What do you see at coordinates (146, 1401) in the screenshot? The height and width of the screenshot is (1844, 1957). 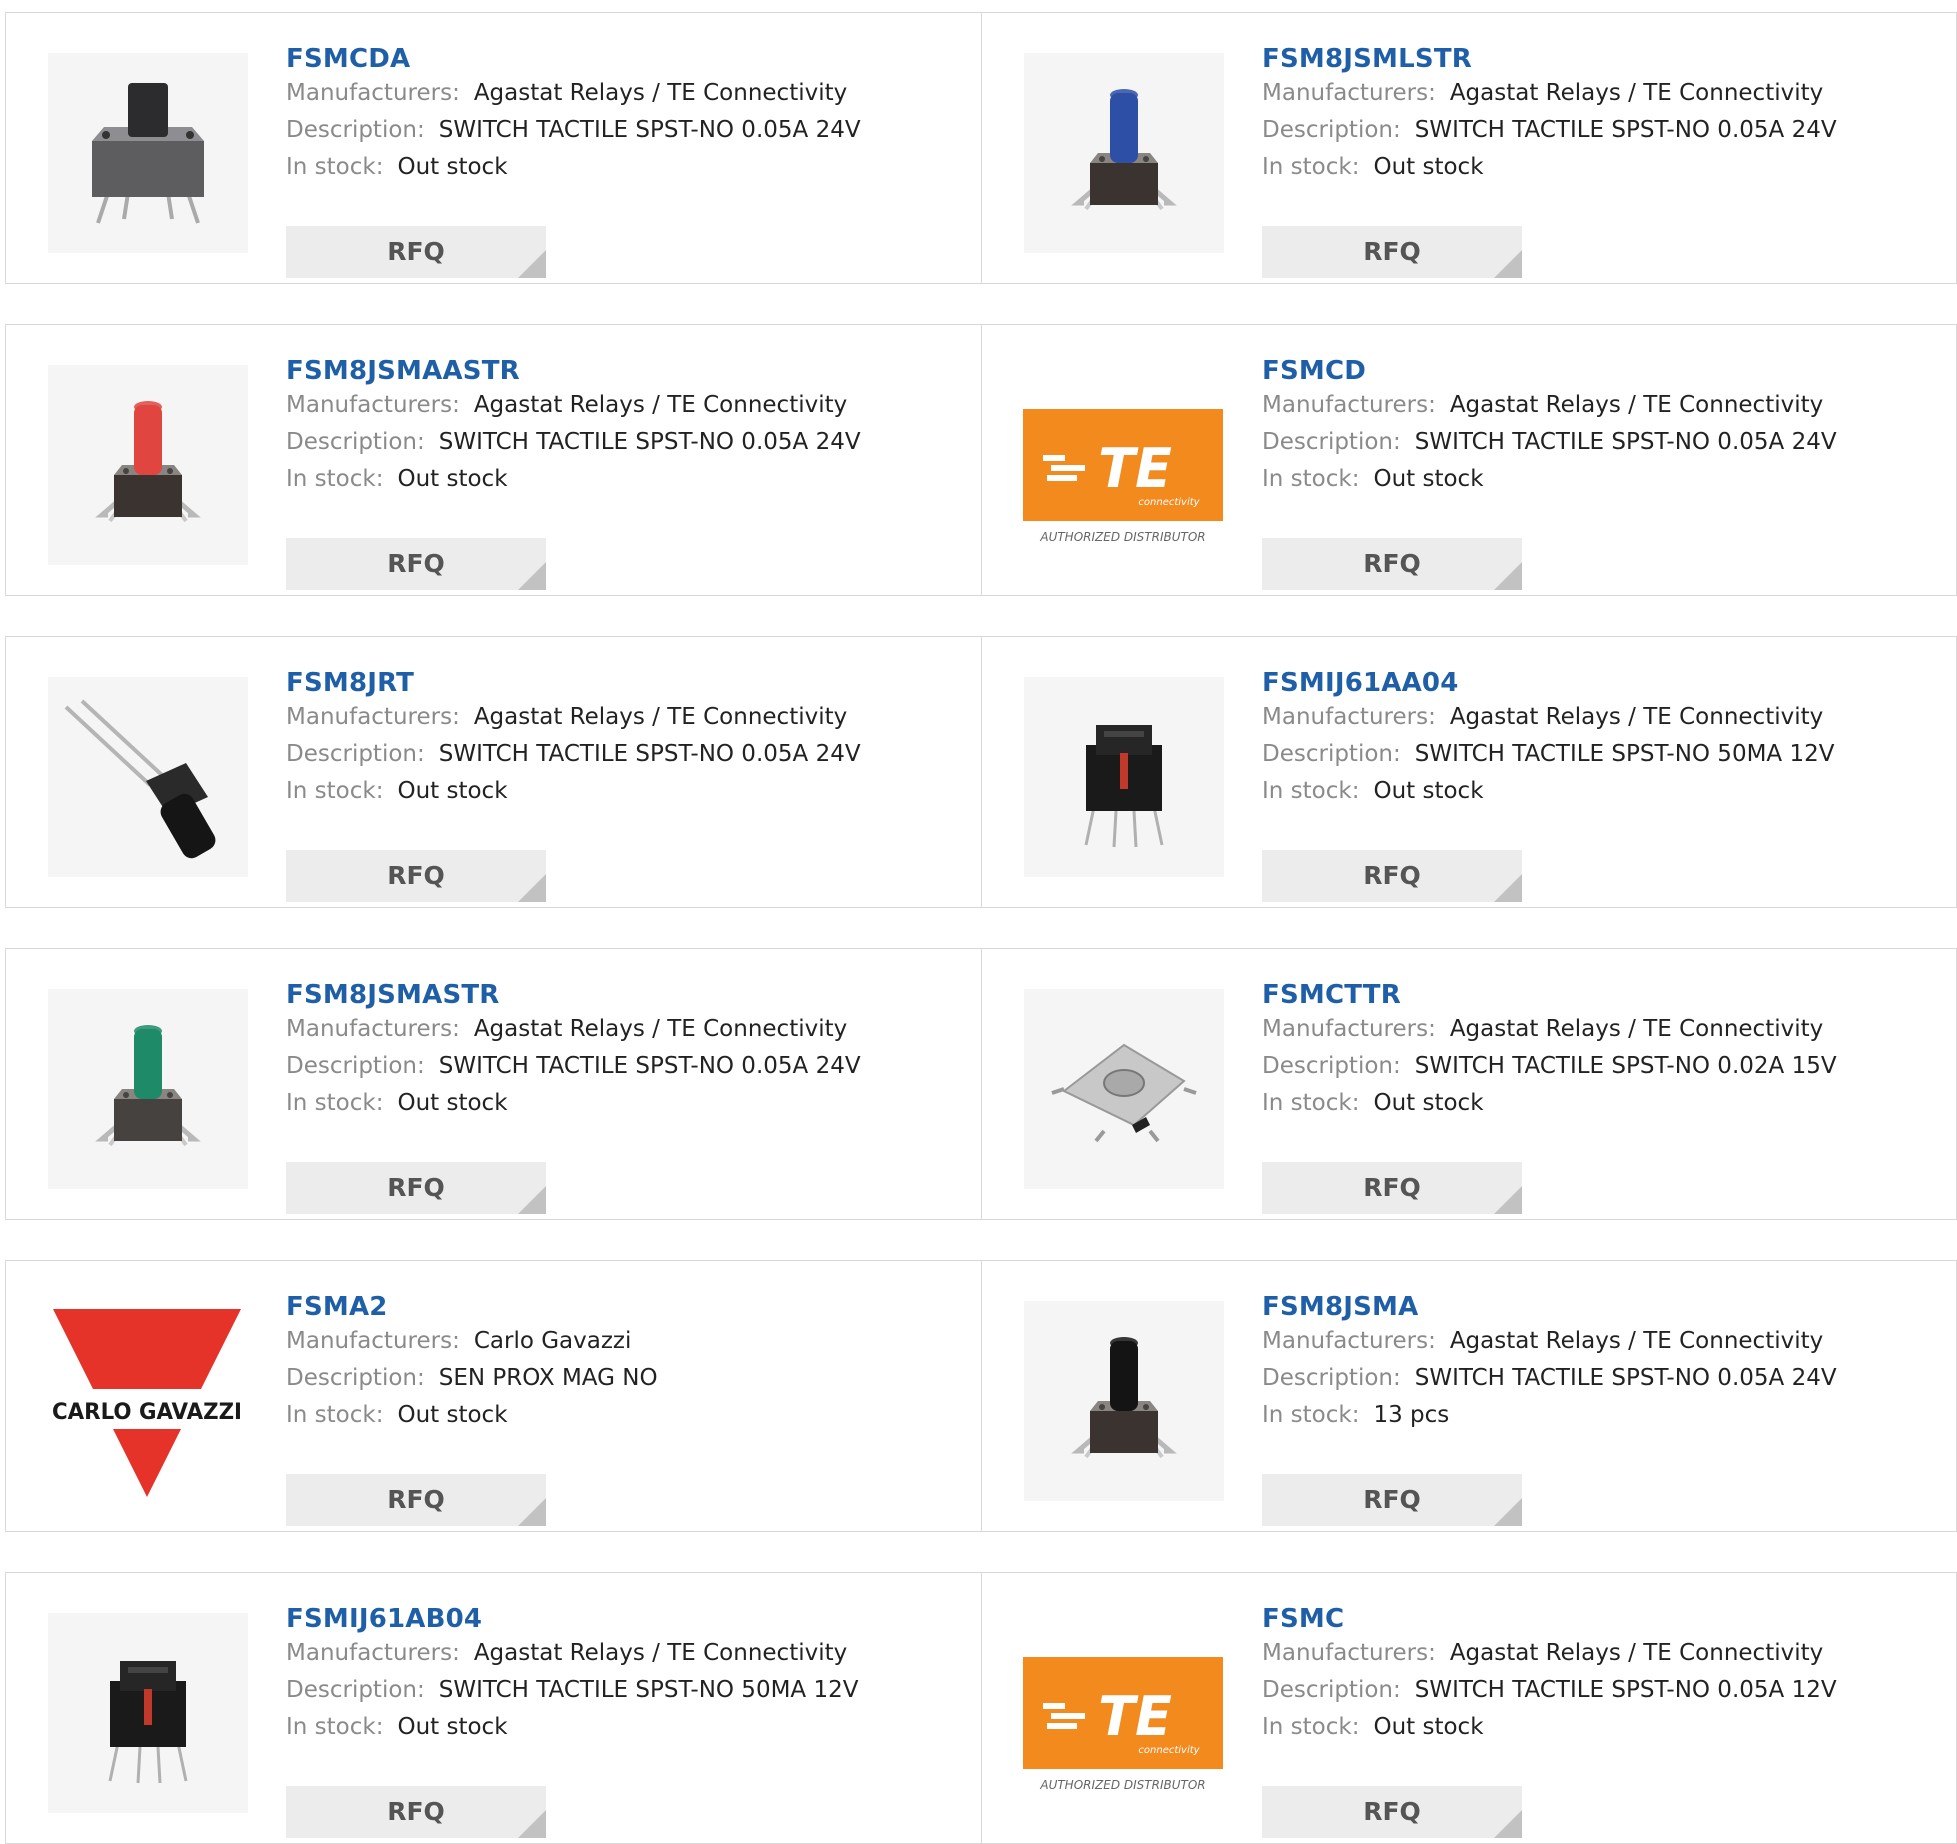 I see `product-image: CARLO GAVAZZI` at bounding box center [146, 1401].